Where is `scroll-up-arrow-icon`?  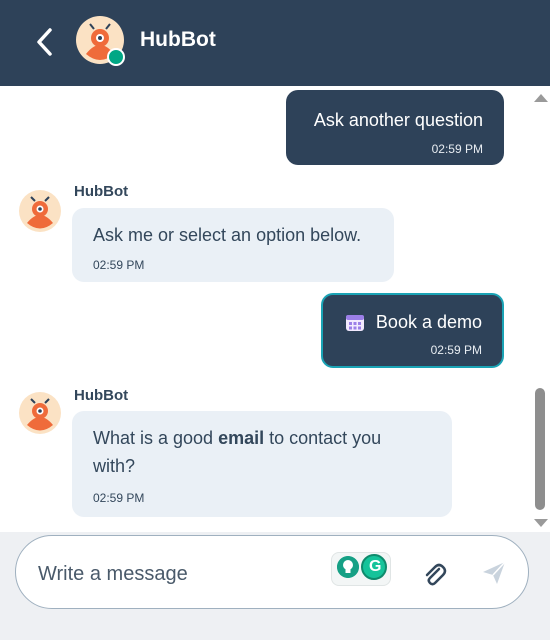 scroll-up-arrow-icon is located at coordinates (541, 98).